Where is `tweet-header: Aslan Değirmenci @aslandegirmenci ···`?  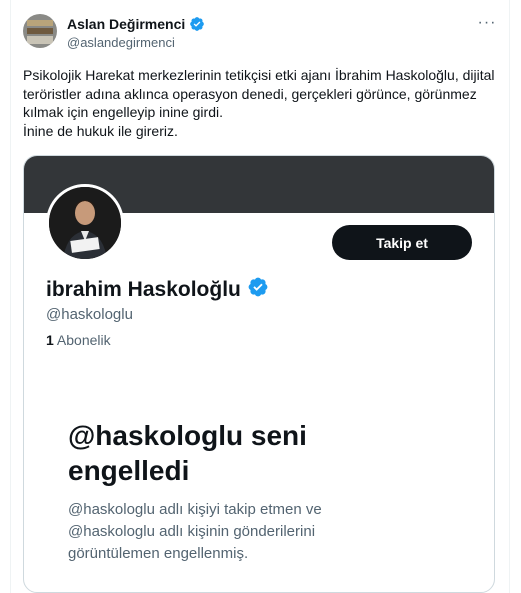
tweet-header: Aslan Değirmenci @aslandegirmenci ··· is located at coordinates (260, 34).